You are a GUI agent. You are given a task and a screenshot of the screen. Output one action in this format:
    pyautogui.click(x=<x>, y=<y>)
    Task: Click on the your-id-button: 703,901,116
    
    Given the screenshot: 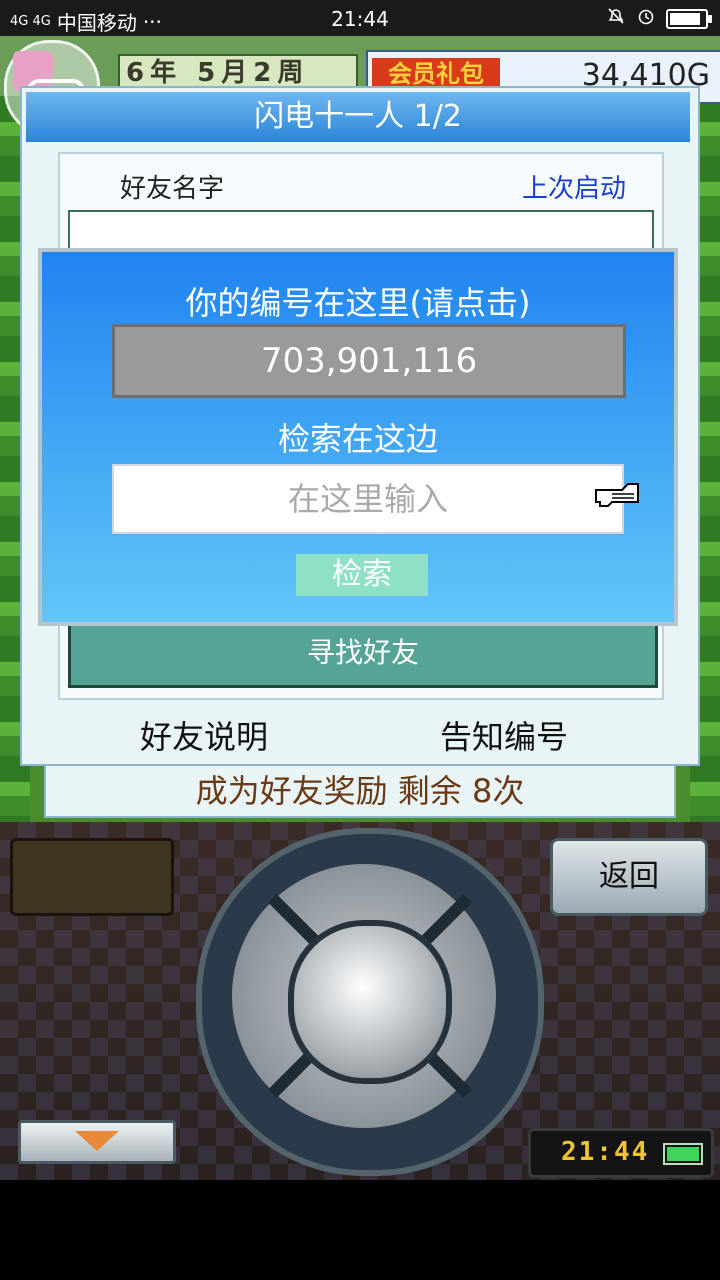 What is the action you would take?
    pyautogui.click(x=369, y=361)
    